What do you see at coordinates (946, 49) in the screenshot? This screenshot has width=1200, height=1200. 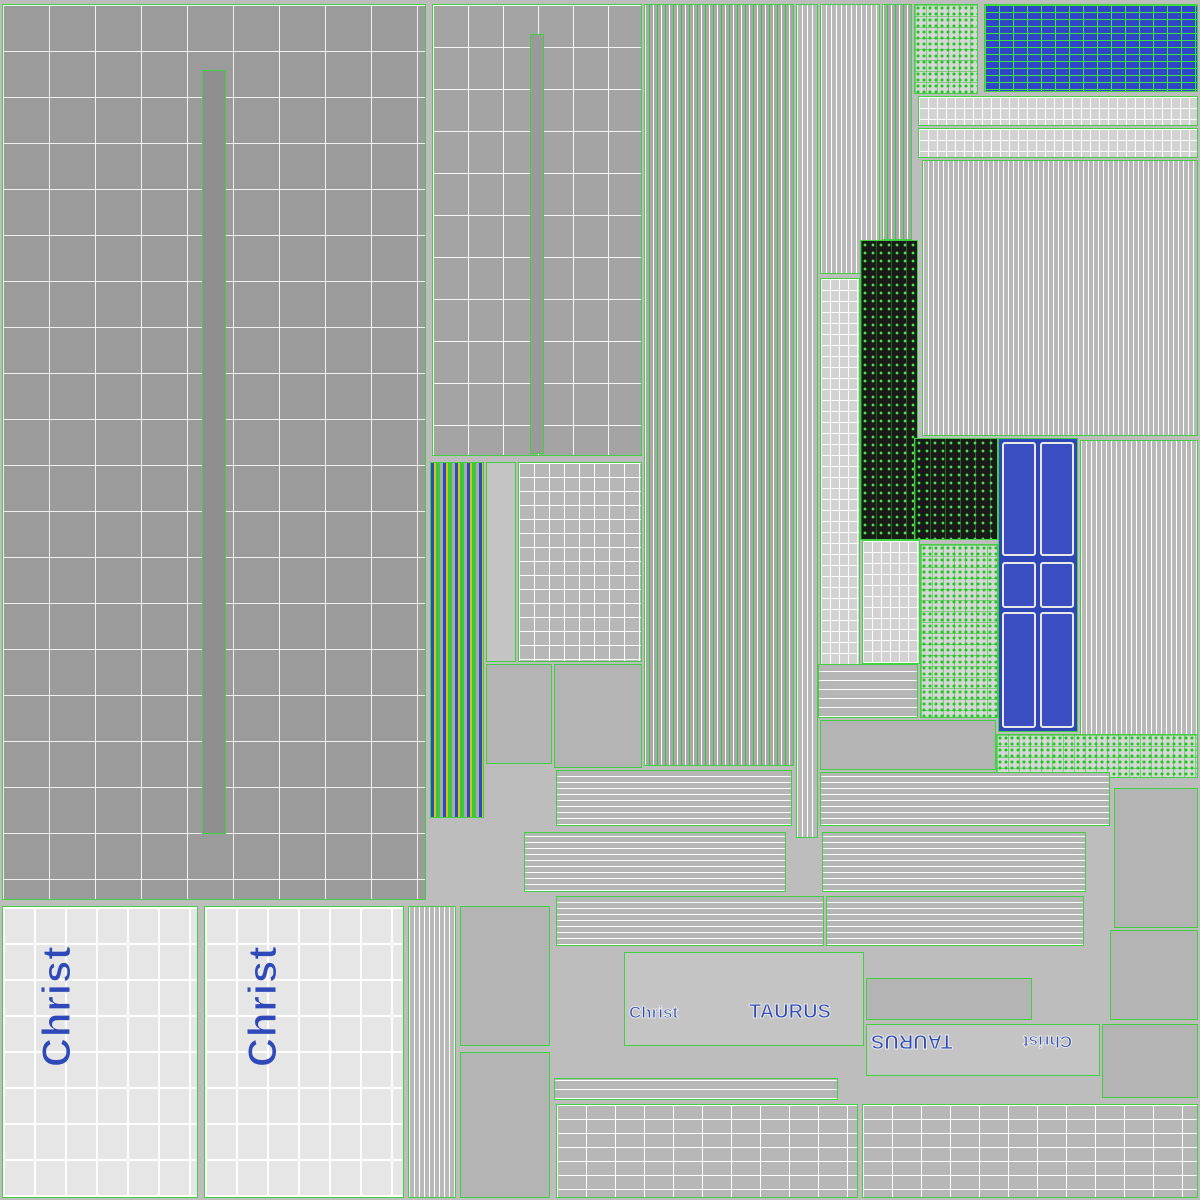 I see `parts-cluster-top` at bounding box center [946, 49].